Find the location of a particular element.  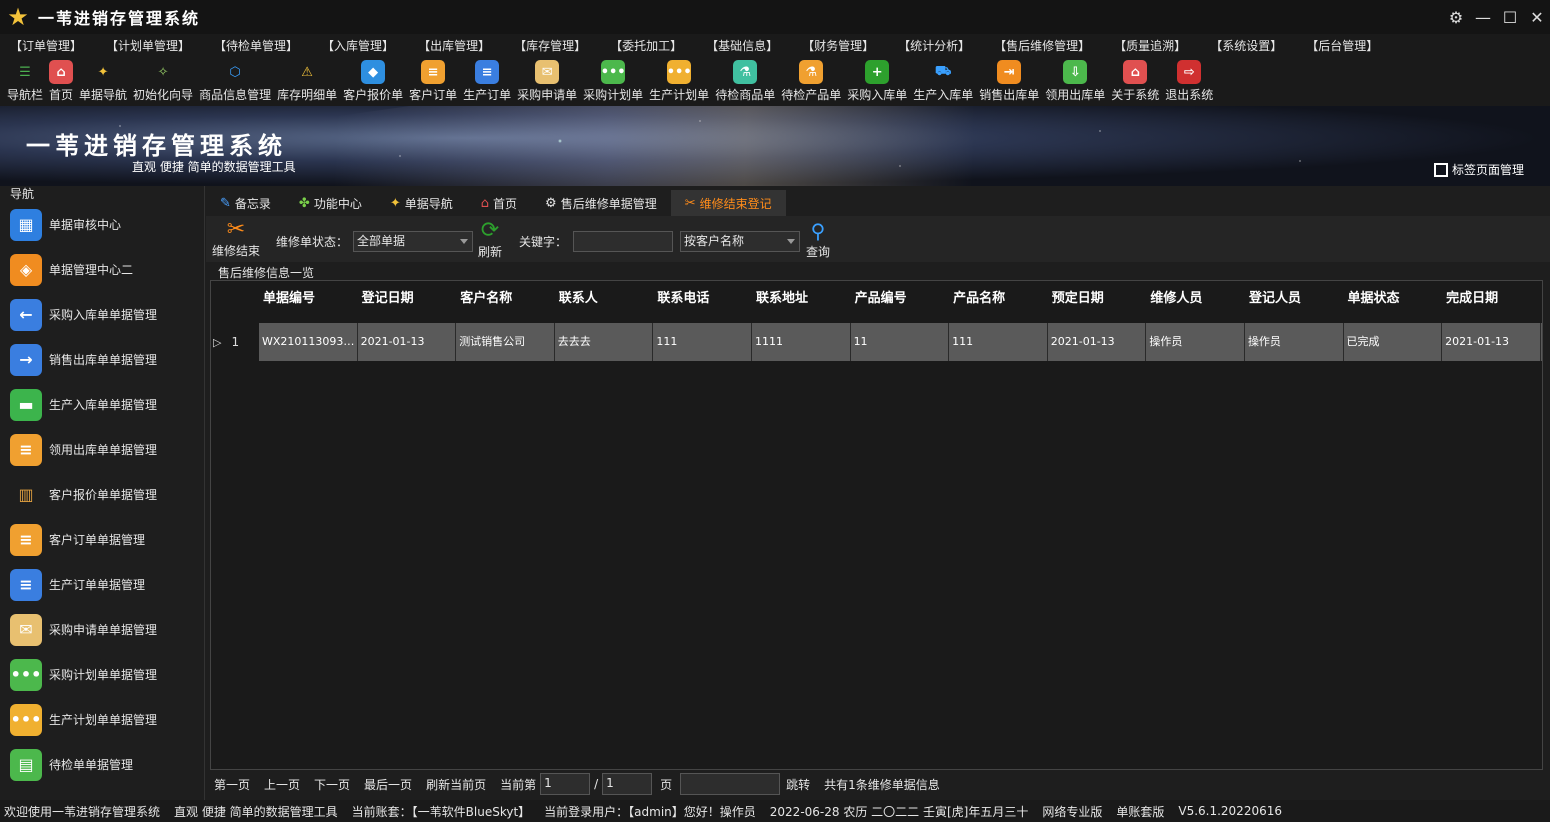

tab: ⚙ 售后维修单据管理 is located at coordinates (601, 203).